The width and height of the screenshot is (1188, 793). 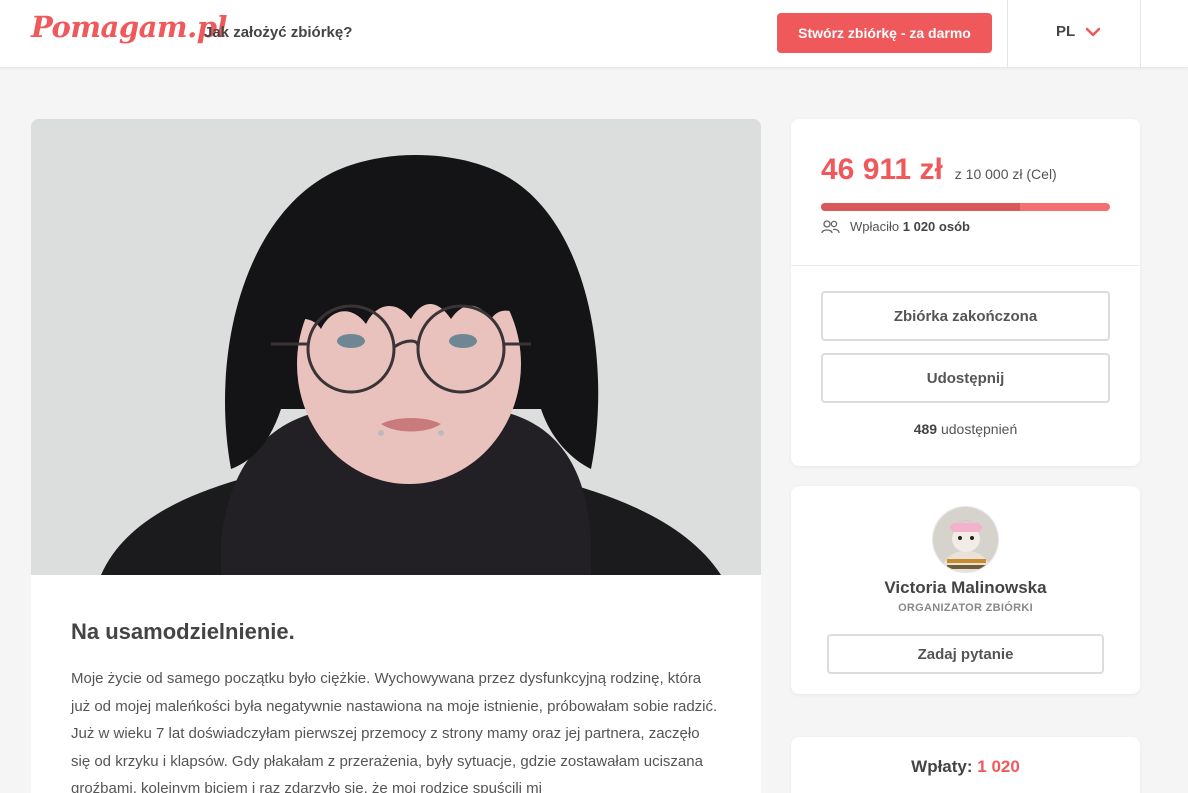 What do you see at coordinates (1005, 174) in the screenshot?
I see `goal-amount: z 10 000 zł (Cel)` at bounding box center [1005, 174].